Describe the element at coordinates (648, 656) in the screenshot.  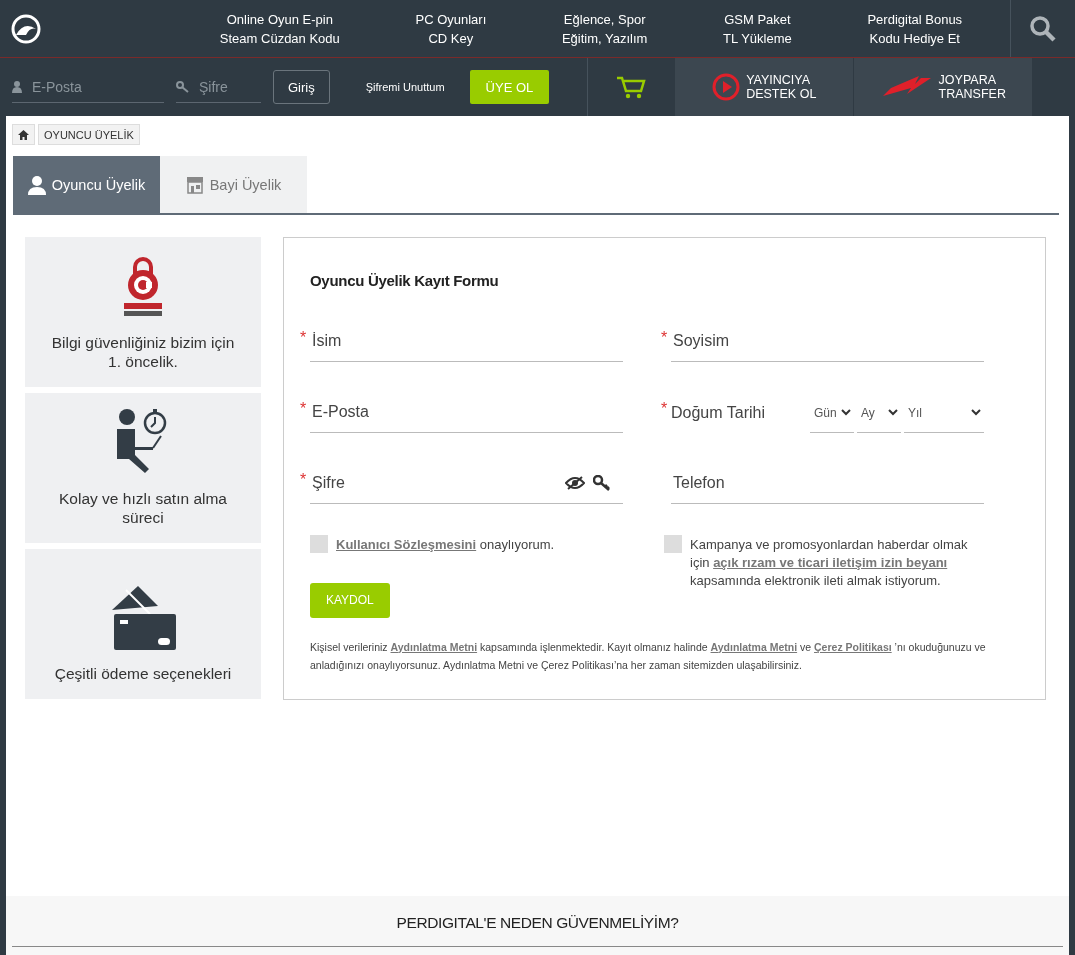
I see `privacy-notice: Kişisel verileriniz Aydınlatma Metni kapsamında işlenmektedir. Kayıt olmanız halinde Aydınlatma Metni ve Çerez Politikası ’nı okuduğunuzu ve anladığınızı onaylıyorsunuz. Aydınlatma Metni ve Çerez Politikası’na her zaman sitemizden ulaşabilirsiniz.` at that location.